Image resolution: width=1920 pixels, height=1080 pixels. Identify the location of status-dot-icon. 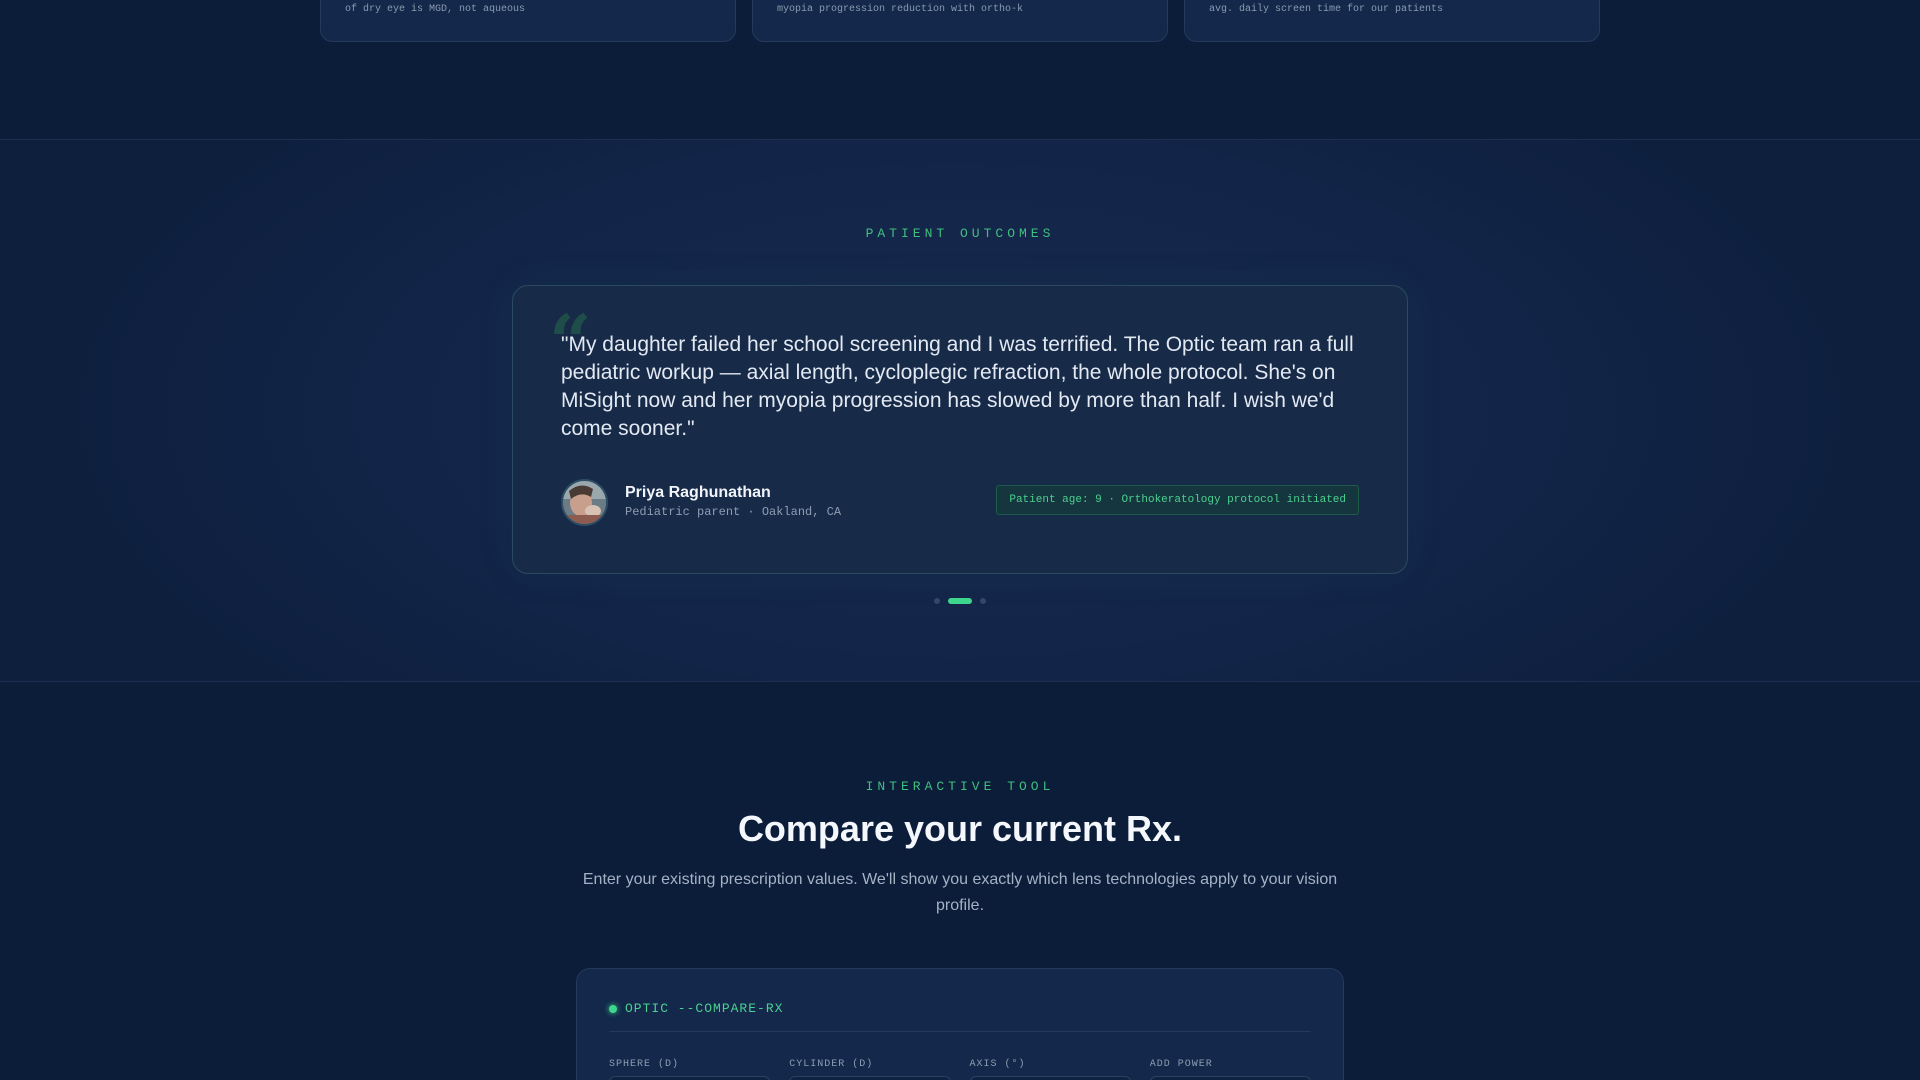
(613, 1008).